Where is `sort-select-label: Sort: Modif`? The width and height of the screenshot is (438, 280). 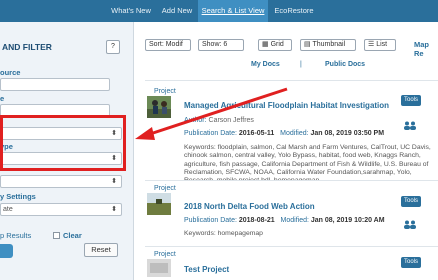
sort-select-label: Sort: Modif is located at coordinates (166, 44).